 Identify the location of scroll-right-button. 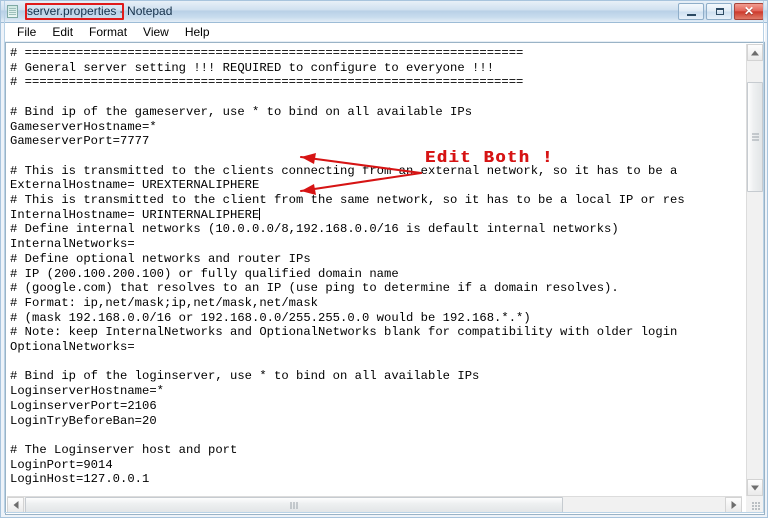
(733, 505).